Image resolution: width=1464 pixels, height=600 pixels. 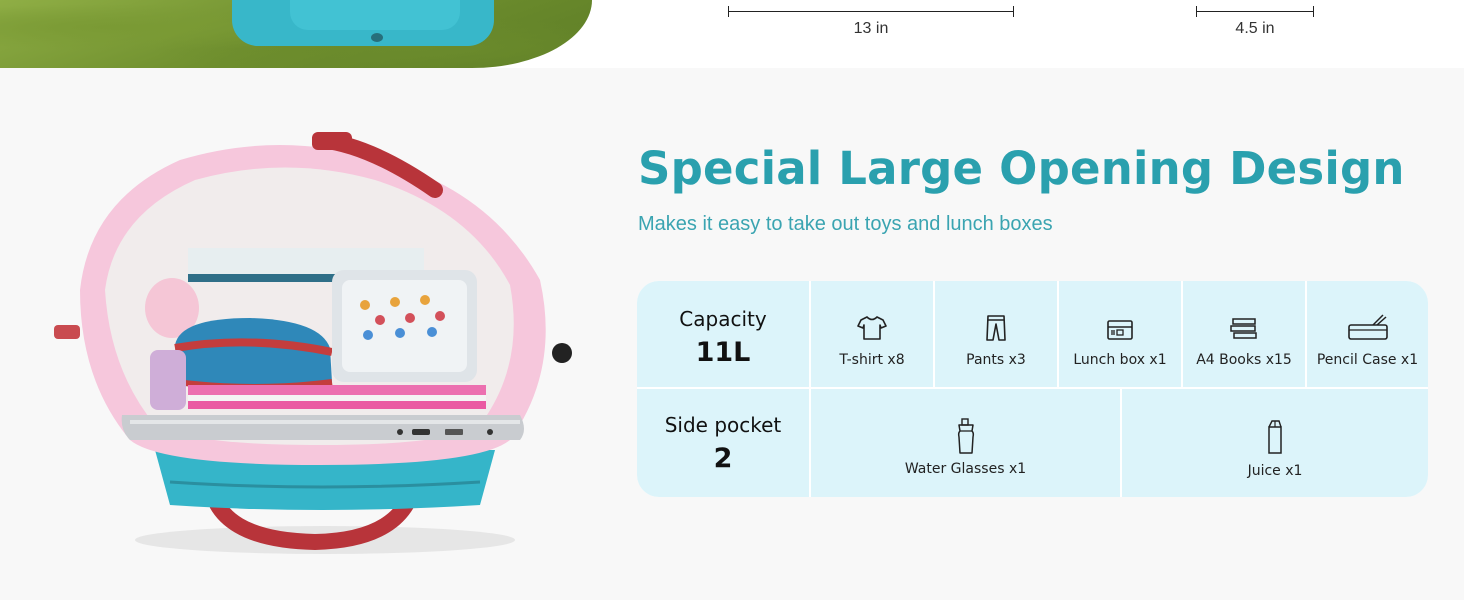 I want to click on capacity-item-books: A4 Books x15, so click(x=1244, y=334).